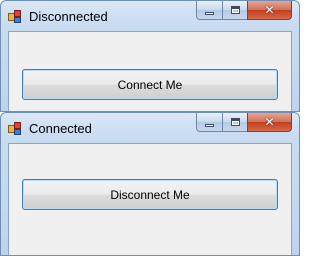  Describe the element at coordinates (150, 16) in the screenshot. I see `title-bar: Disconnected ✕` at that location.